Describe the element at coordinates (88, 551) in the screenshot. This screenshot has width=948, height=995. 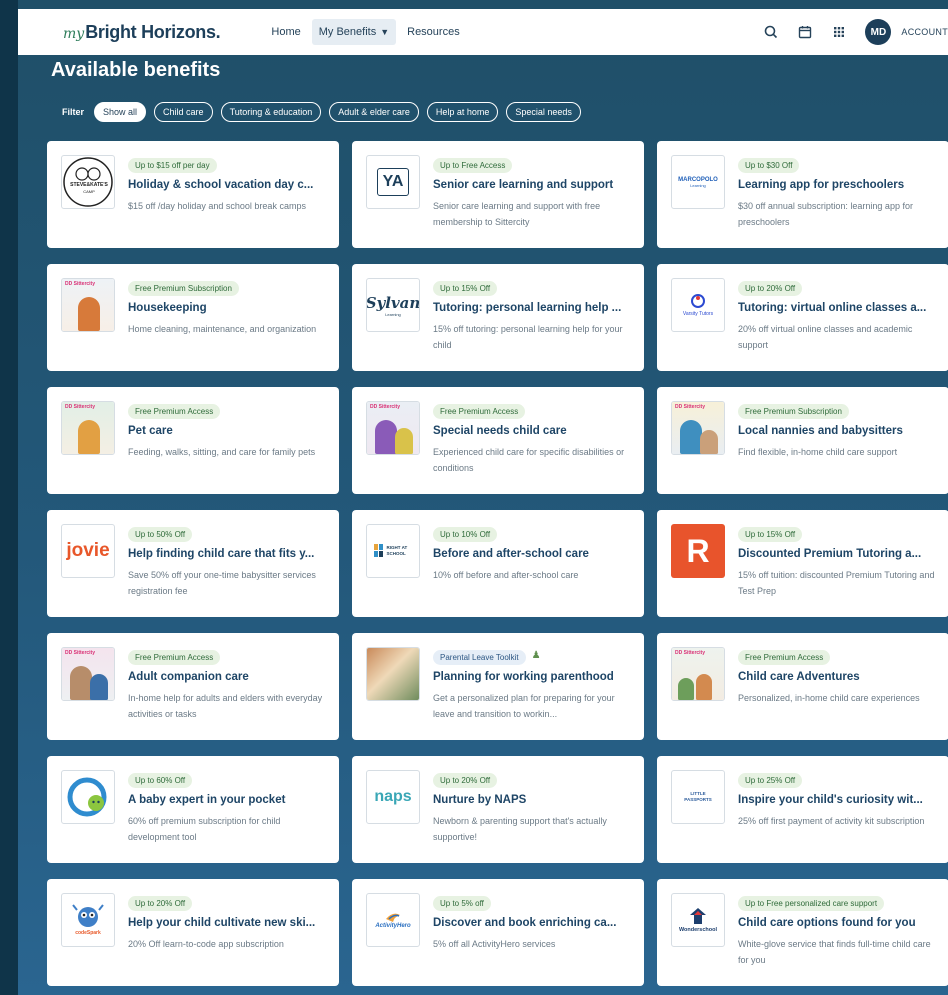
I see `card-thumbnail: jovie` at that location.